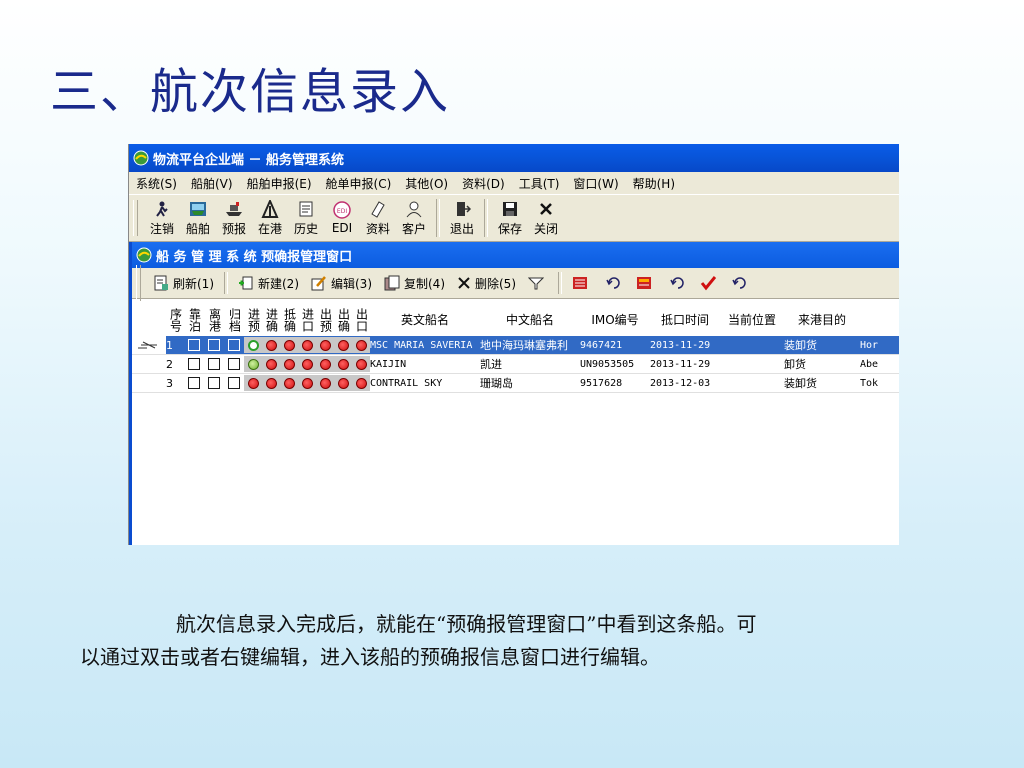  I want to click on cell-english-name: MSC MARIA SAVERIA, so click(421, 345).